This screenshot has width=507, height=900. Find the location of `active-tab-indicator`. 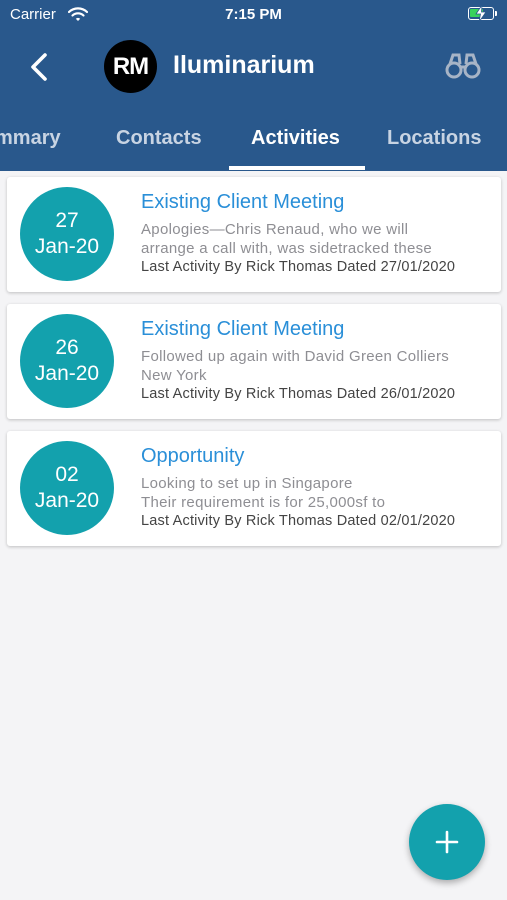

active-tab-indicator is located at coordinates (297, 168).